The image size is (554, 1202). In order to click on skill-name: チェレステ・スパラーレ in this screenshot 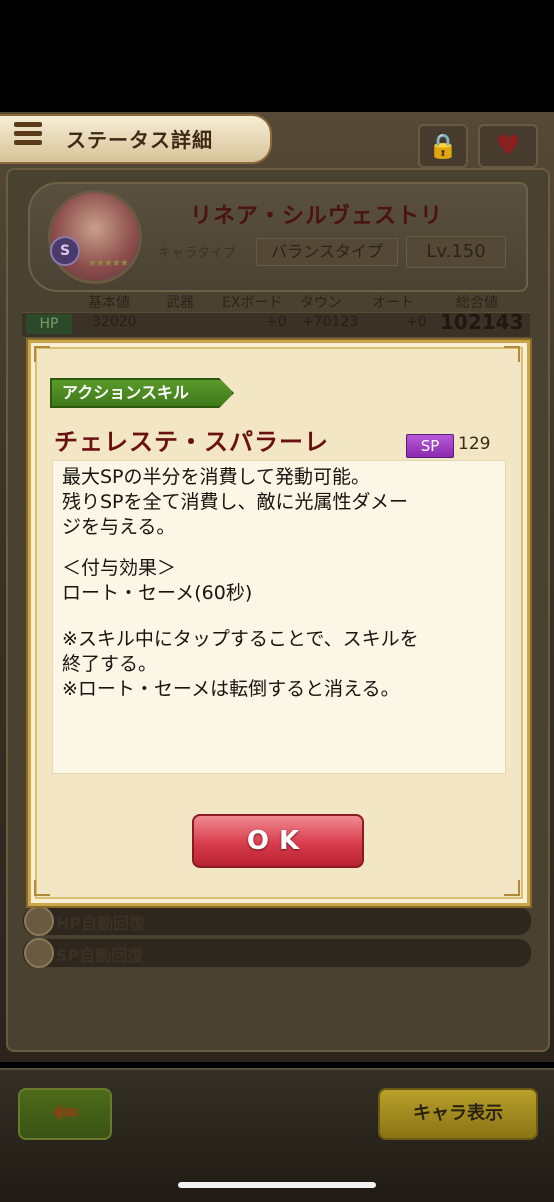, I will do `click(191, 442)`.